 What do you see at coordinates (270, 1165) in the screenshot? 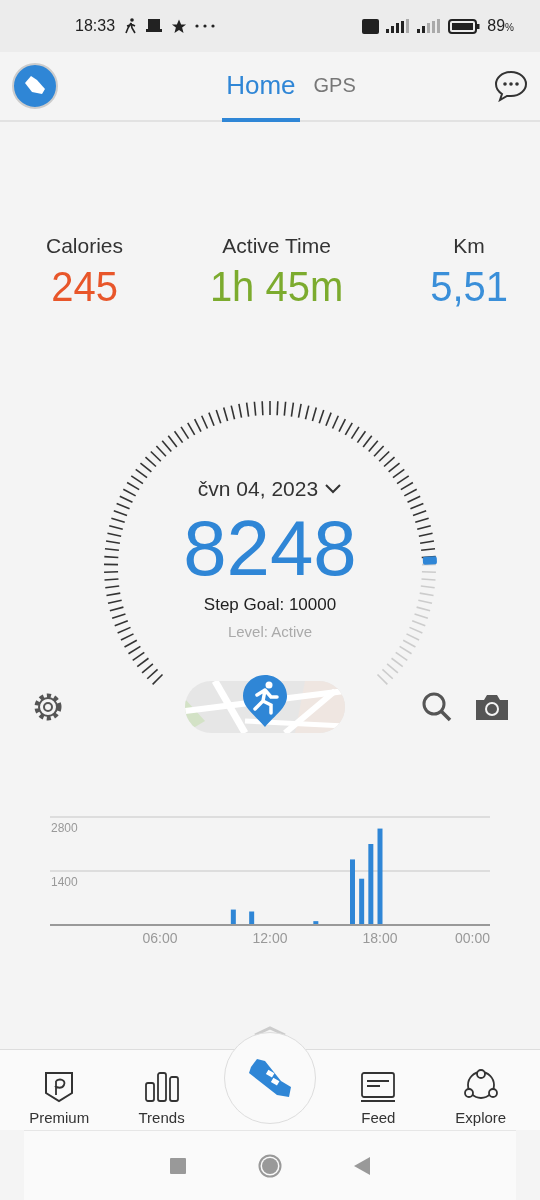
I see `home-button` at bounding box center [270, 1165].